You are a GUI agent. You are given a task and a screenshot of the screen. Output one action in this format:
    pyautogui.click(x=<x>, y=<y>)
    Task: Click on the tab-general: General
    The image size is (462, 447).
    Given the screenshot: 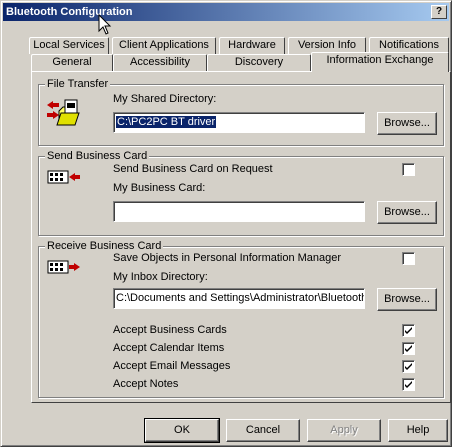 What is the action you would take?
    pyautogui.click(x=72, y=62)
    